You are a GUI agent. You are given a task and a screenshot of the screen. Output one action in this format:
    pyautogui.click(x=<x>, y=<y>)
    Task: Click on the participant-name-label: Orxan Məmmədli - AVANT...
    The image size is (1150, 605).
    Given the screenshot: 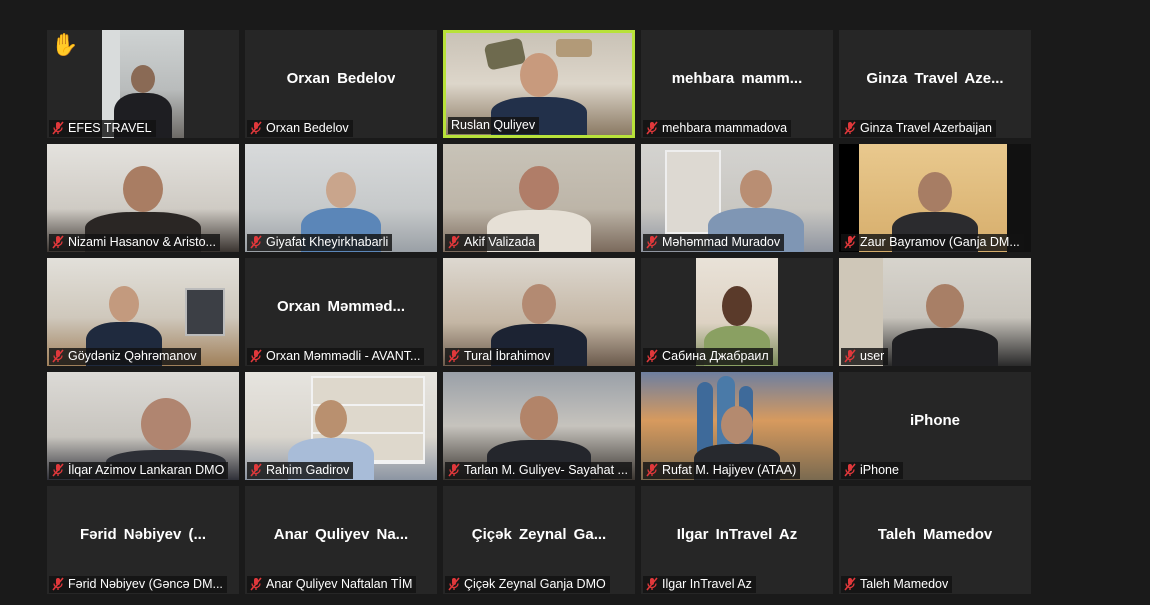 What is the action you would take?
    pyautogui.click(x=336, y=356)
    